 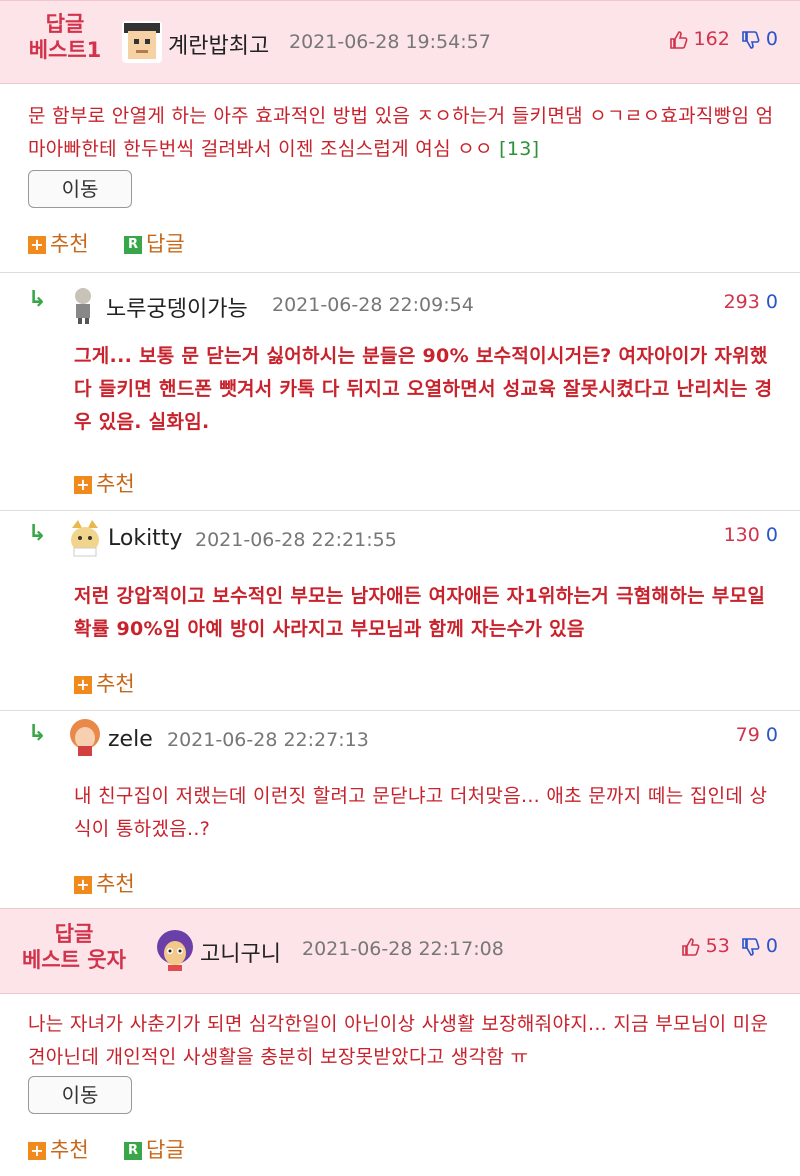 I want to click on comment-date: 2021-06-28 22:21:55, so click(x=296, y=540).